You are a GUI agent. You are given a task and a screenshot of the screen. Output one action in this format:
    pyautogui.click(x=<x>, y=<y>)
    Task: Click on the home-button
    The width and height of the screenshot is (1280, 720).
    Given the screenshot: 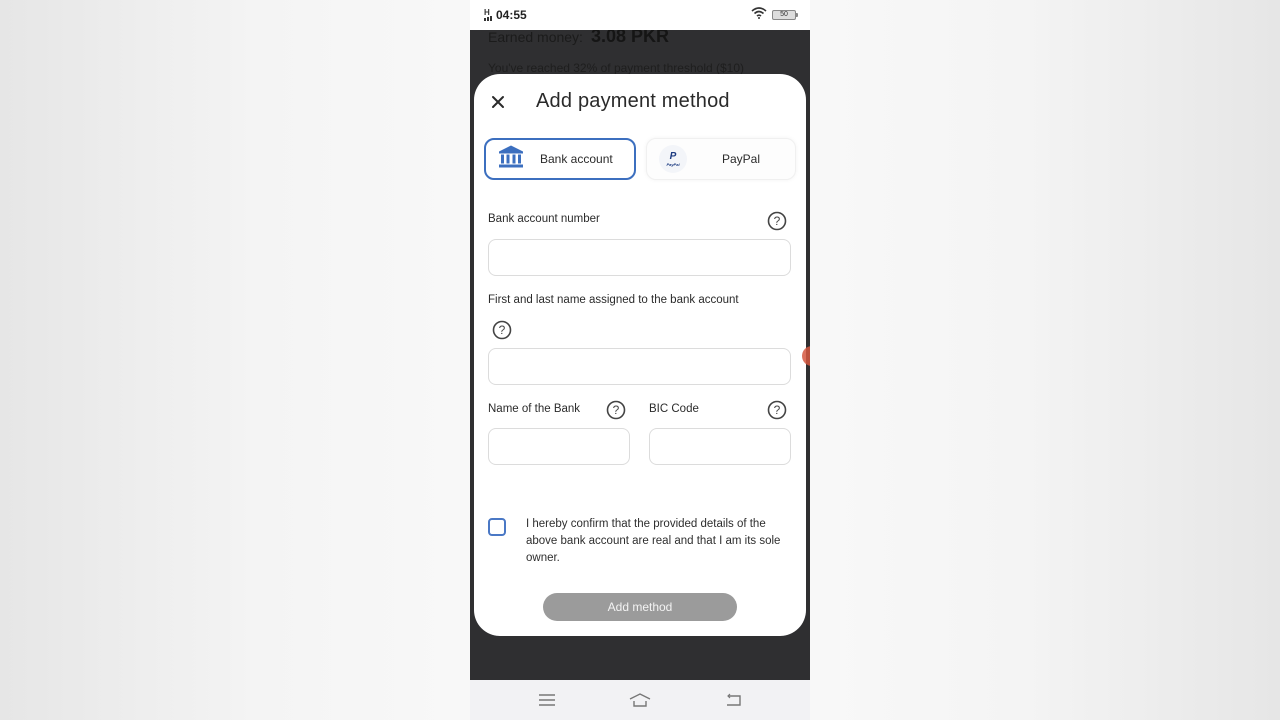 What is the action you would take?
    pyautogui.click(x=640, y=700)
    